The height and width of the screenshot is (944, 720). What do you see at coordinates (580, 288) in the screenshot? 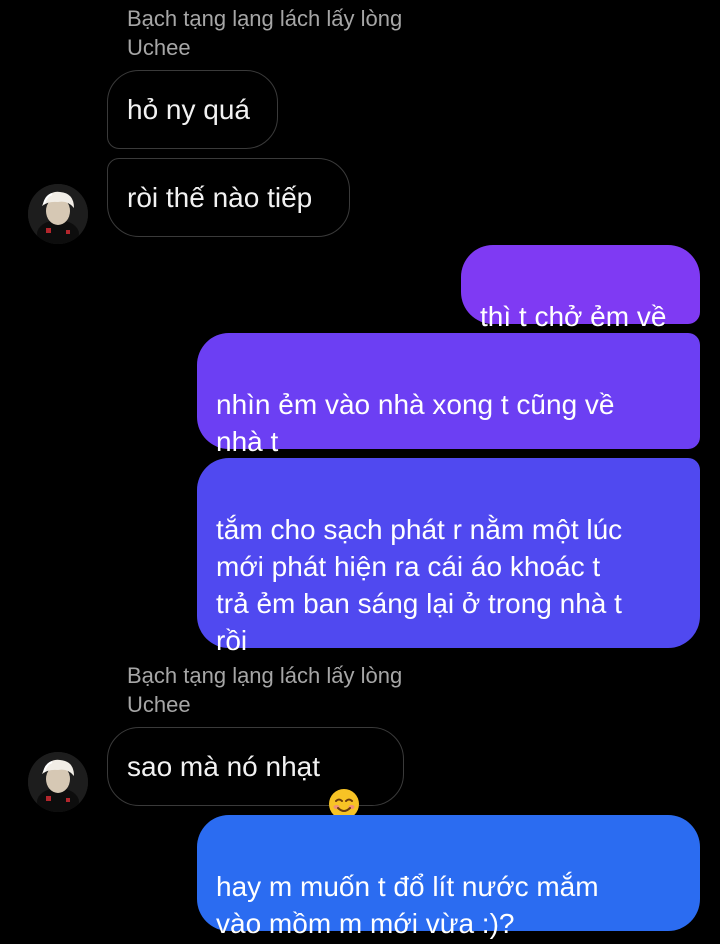
I see `outgoing-message-bubble: thì t chở ẻm về` at bounding box center [580, 288].